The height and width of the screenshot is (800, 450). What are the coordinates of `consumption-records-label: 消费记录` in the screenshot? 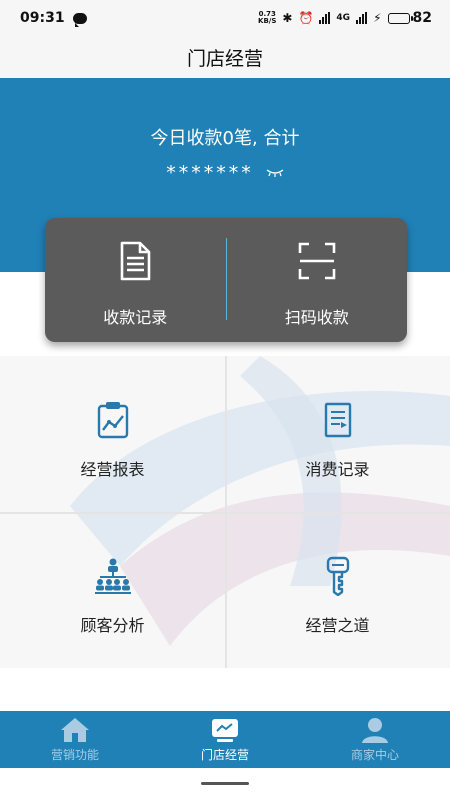 It's located at (337, 469).